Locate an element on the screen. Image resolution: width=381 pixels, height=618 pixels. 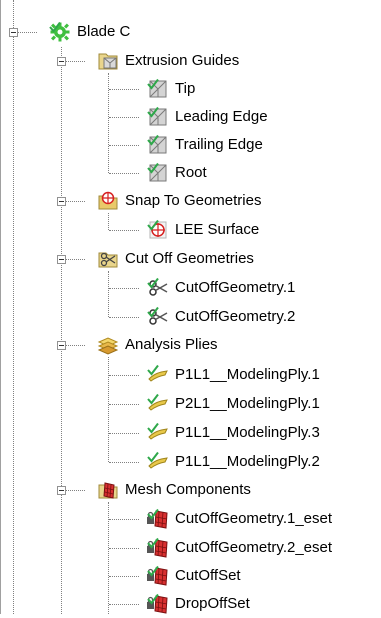
tree-node-lee-surface: LEE Surface is located at coordinates (203, 230).